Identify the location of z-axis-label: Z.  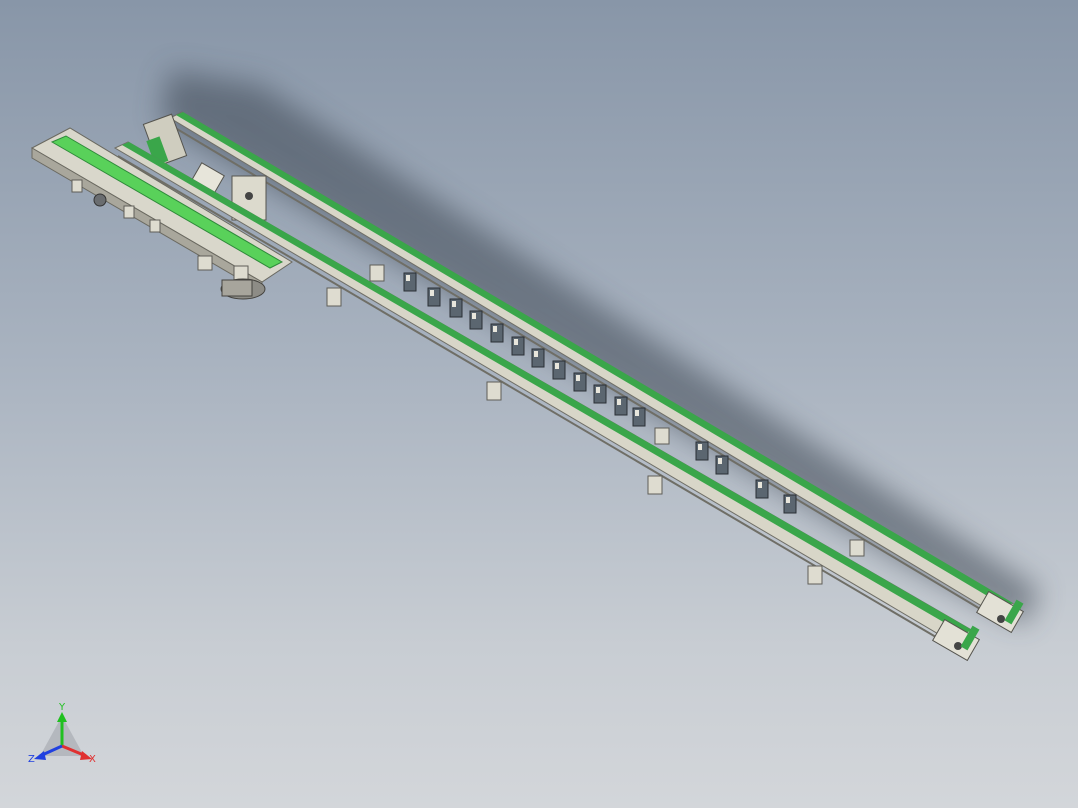
(31, 759).